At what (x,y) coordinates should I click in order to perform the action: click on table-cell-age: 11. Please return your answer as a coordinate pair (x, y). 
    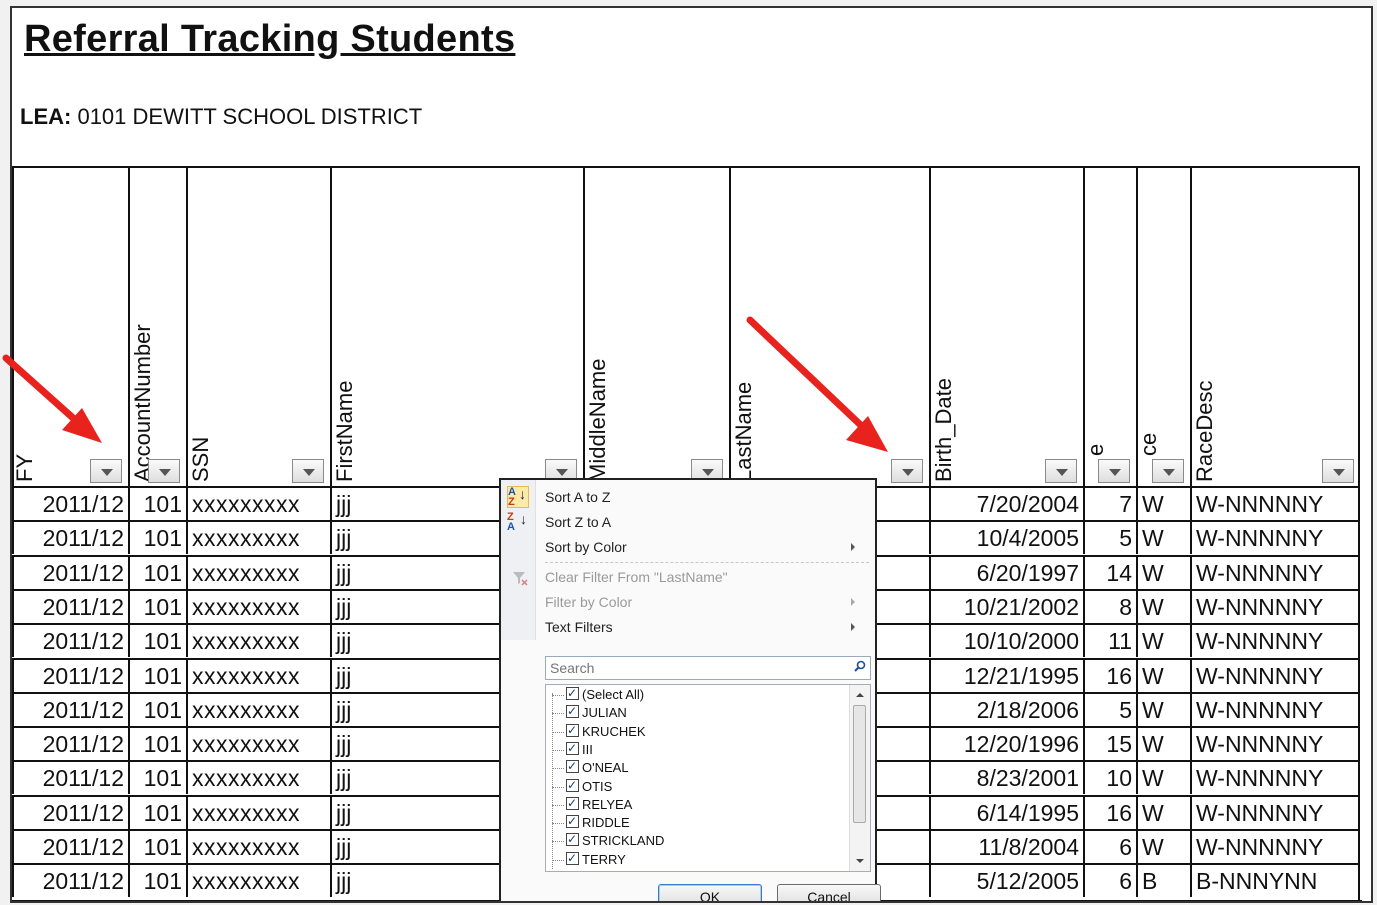
    Looking at the image, I should click on (1109, 641).